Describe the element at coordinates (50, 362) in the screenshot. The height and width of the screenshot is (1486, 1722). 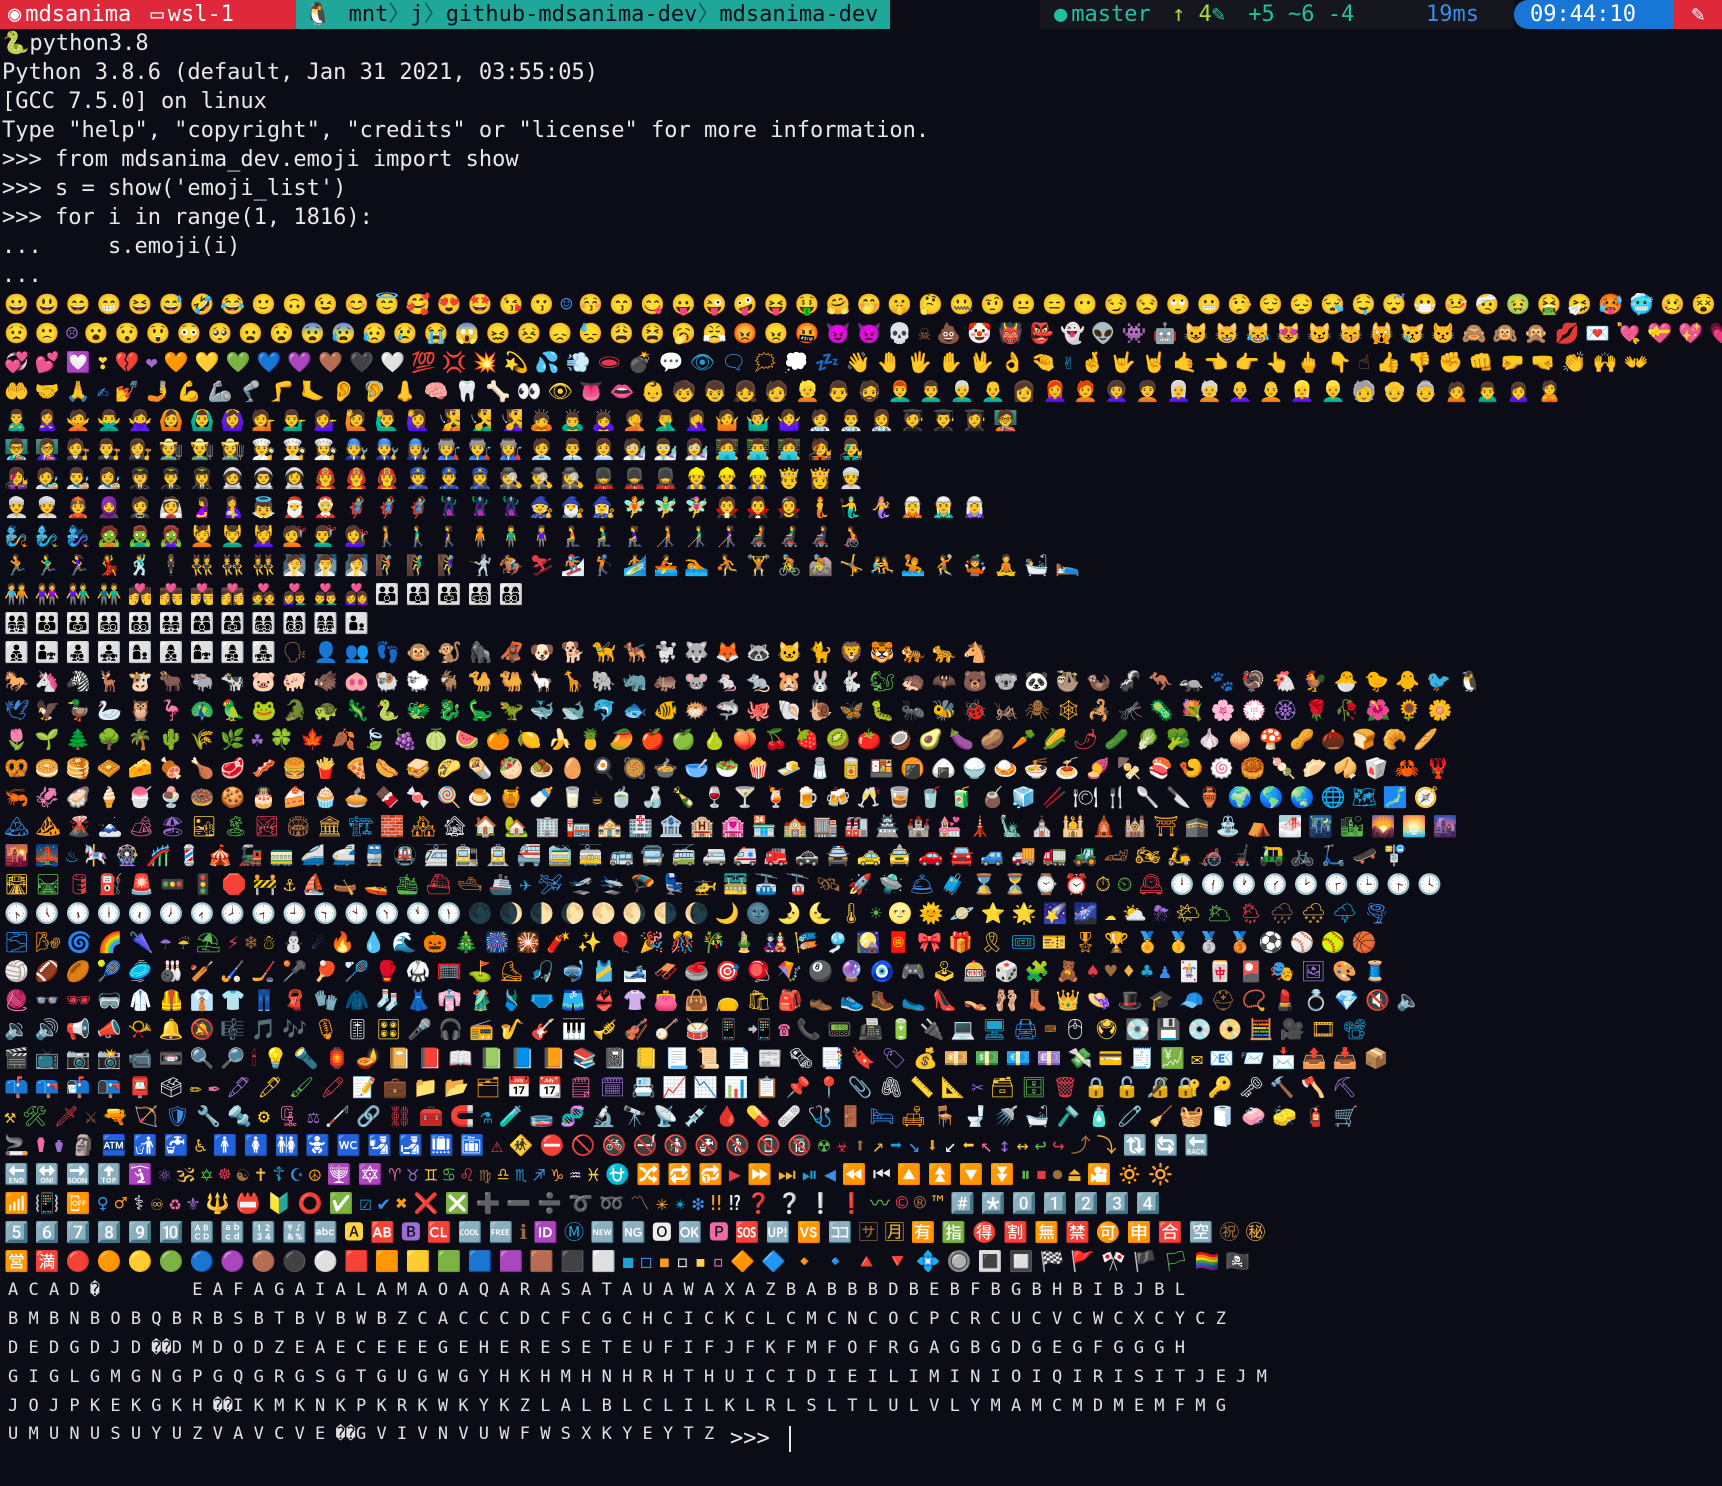
I see `emoji-glyph: 💕` at that location.